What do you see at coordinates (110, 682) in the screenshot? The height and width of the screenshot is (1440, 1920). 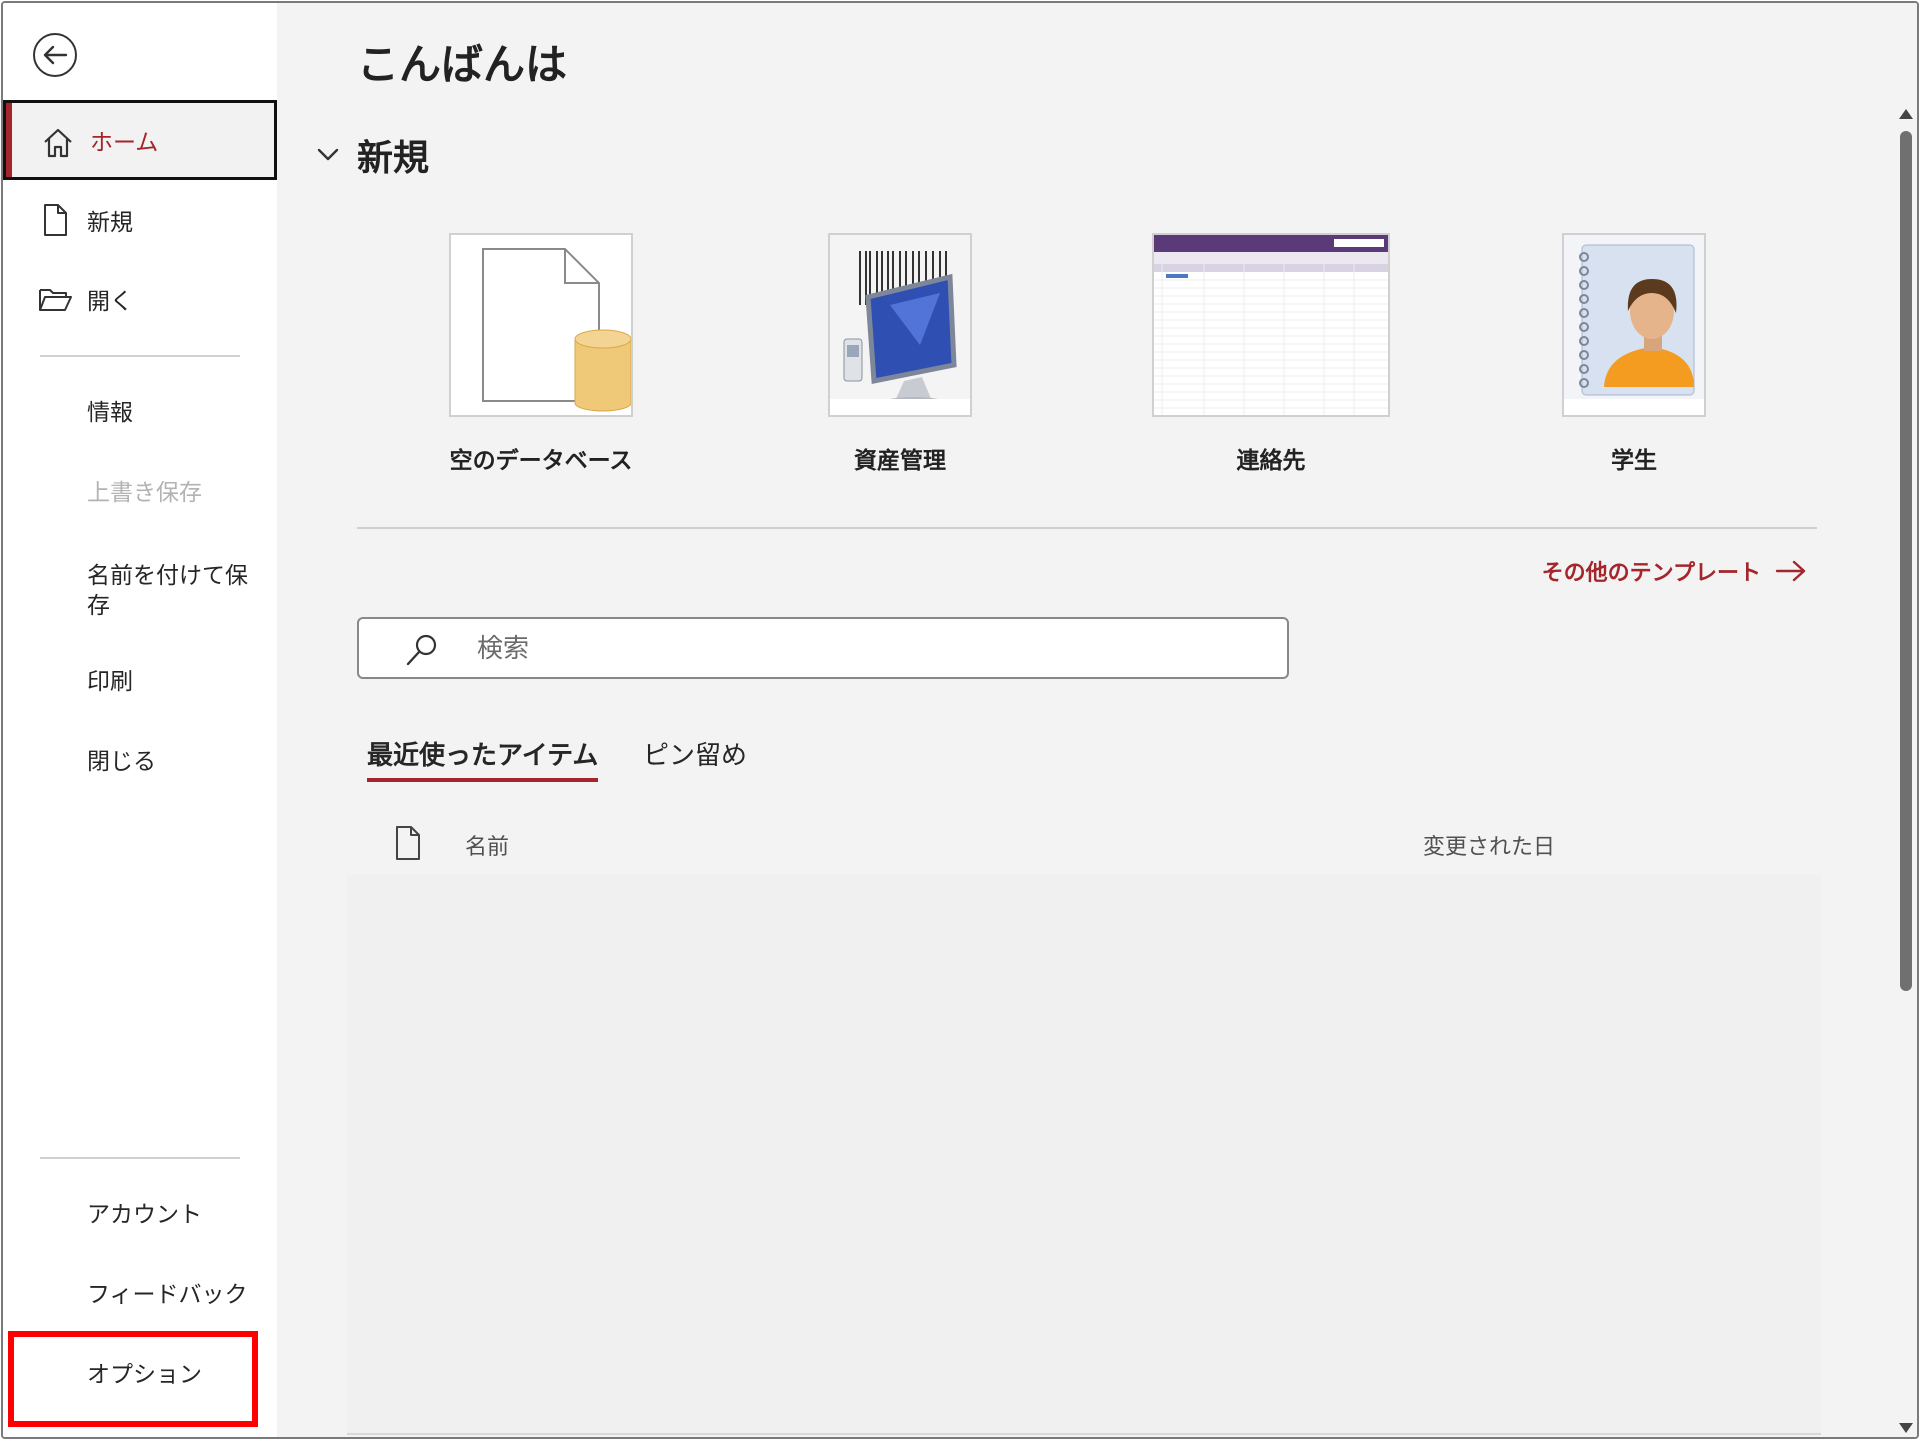 I see `sidebar-item-label: 印刷` at bounding box center [110, 682].